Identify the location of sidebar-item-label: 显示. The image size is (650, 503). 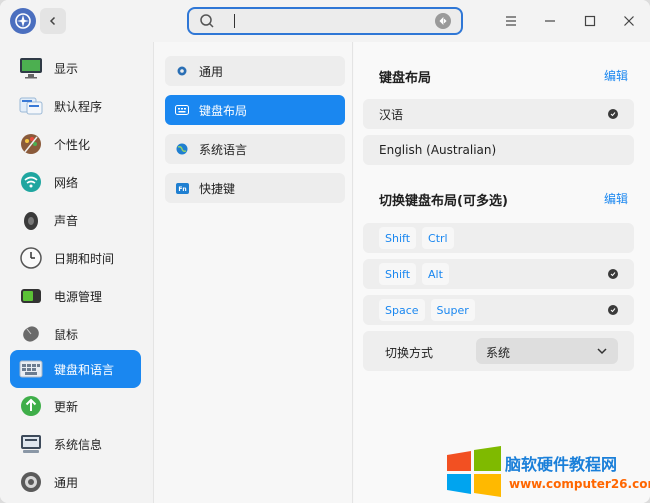
(66, 68).